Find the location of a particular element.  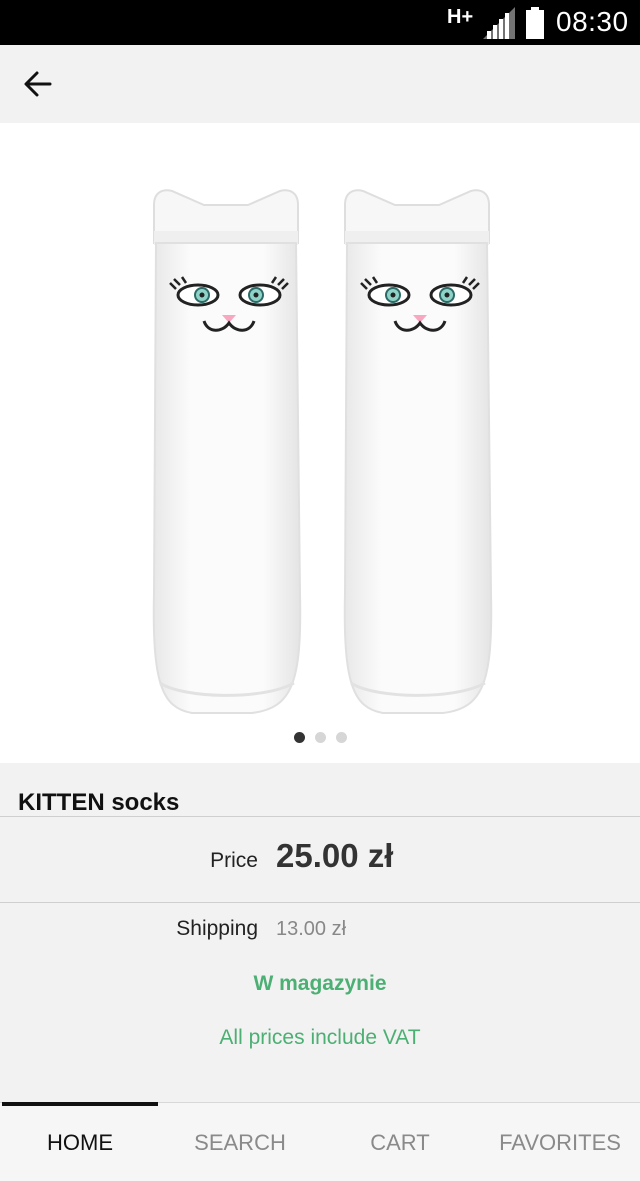

tab-cart: CART is located at coordinates (400, 1142).